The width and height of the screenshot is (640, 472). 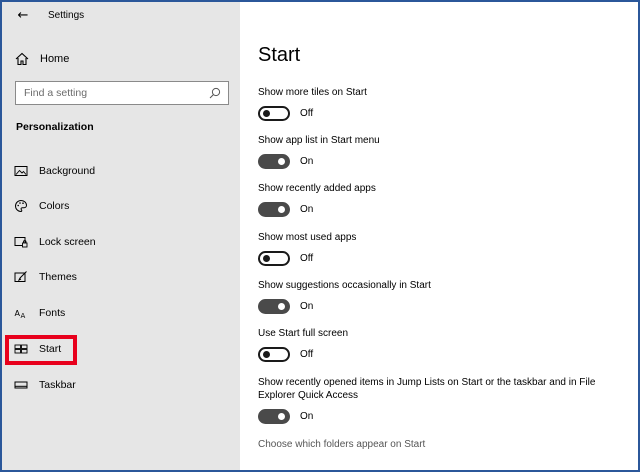 What do you see at coordinates (23, 16) in the screenshot?
I see `back-arrow-icon: ←` at bounding box center [23, 16].